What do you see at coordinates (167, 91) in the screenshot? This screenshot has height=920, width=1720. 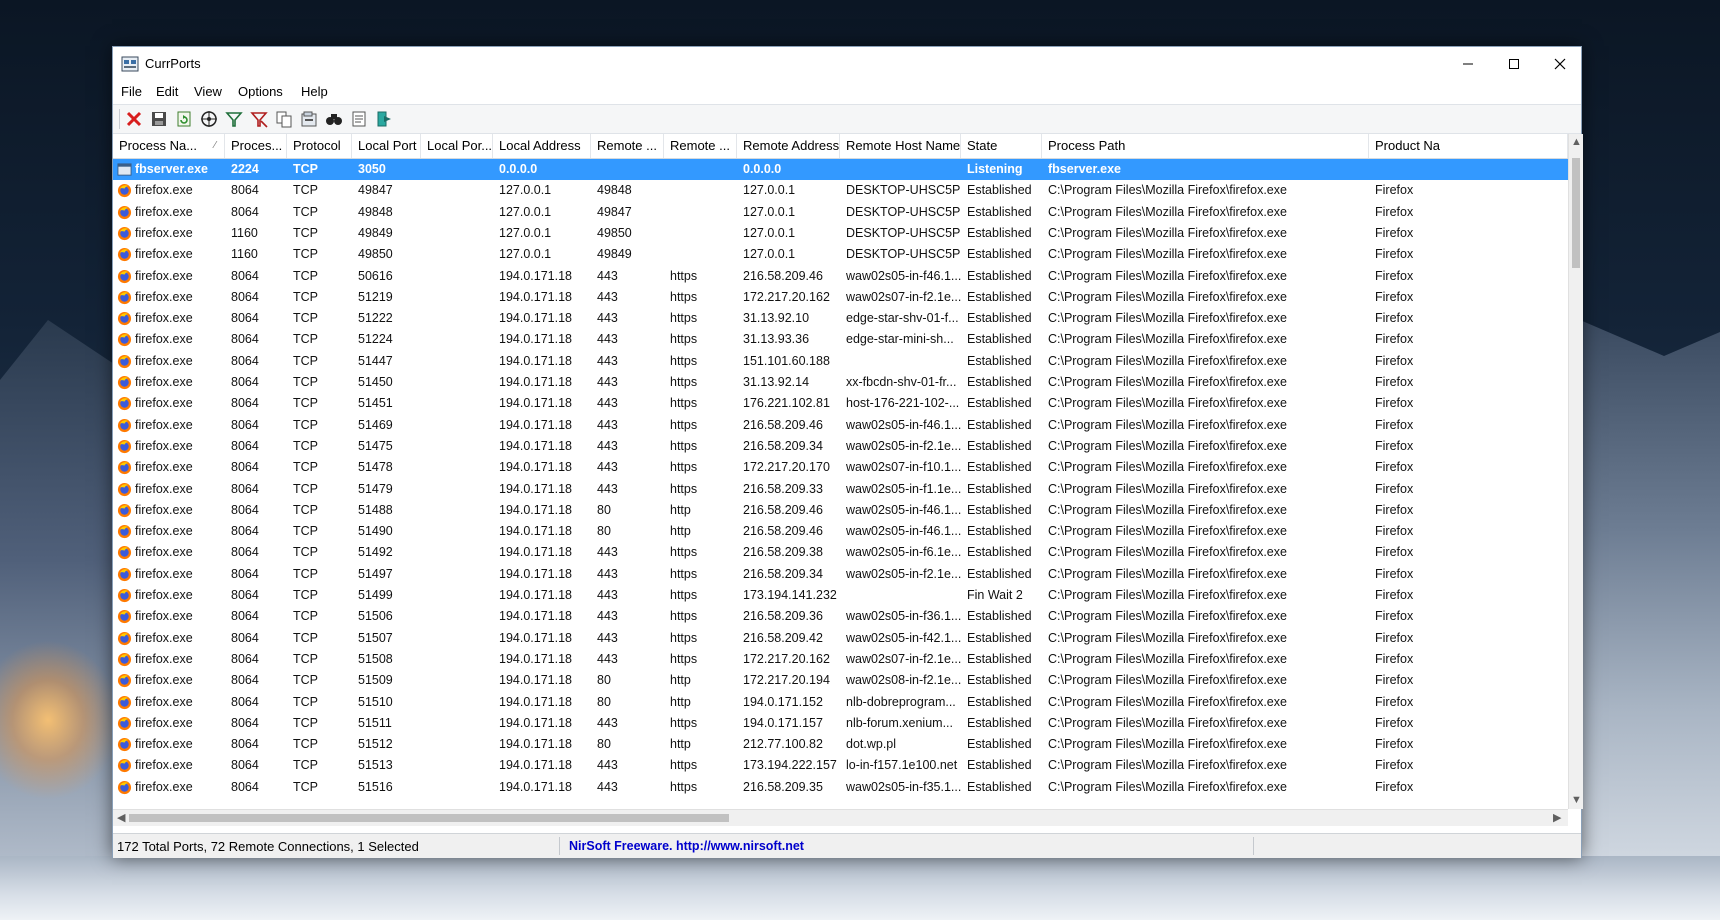 I see `menu-edit: Edit` at bounding box center [167, 91].